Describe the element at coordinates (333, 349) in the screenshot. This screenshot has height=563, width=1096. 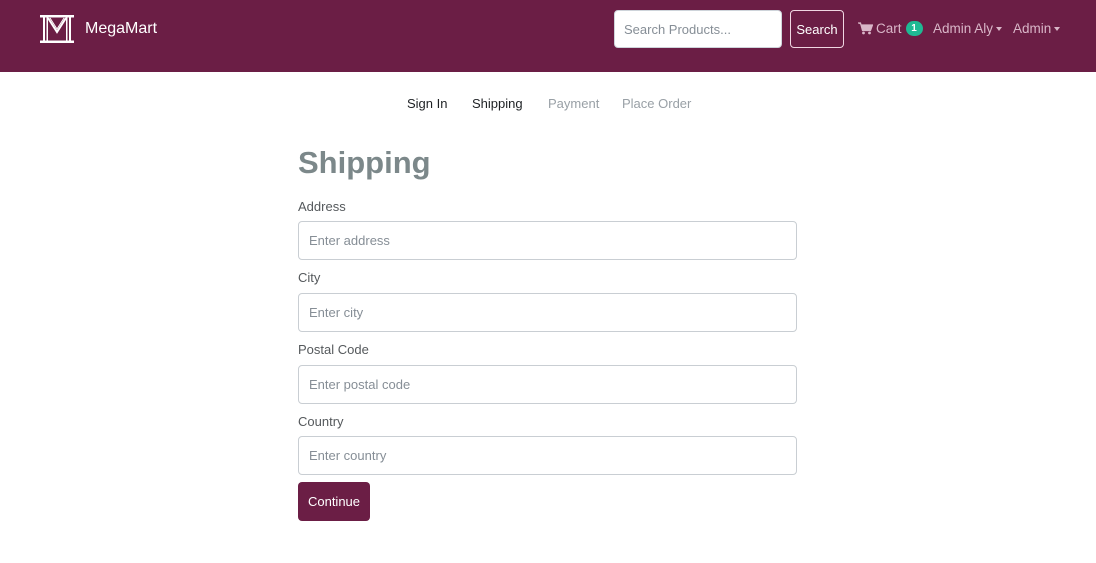
I see `postal-code-label: Postal Code` at that location.